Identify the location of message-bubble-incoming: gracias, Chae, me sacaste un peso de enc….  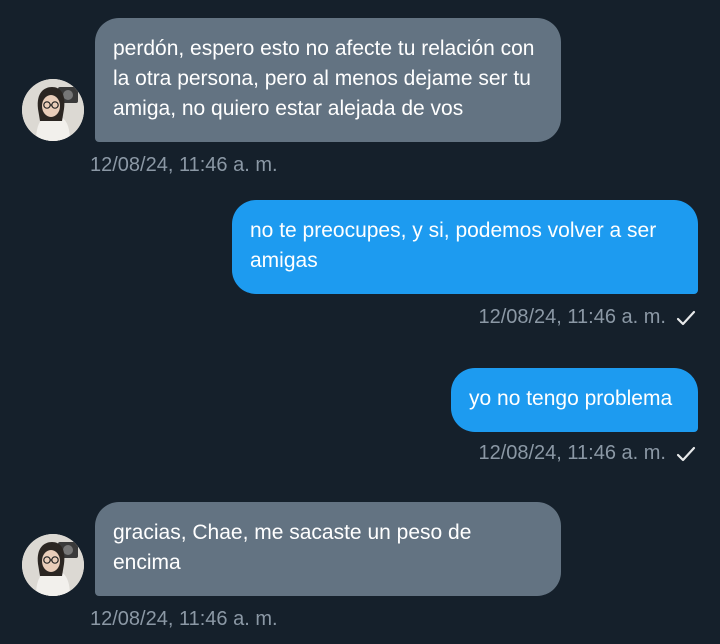
(328, 549).